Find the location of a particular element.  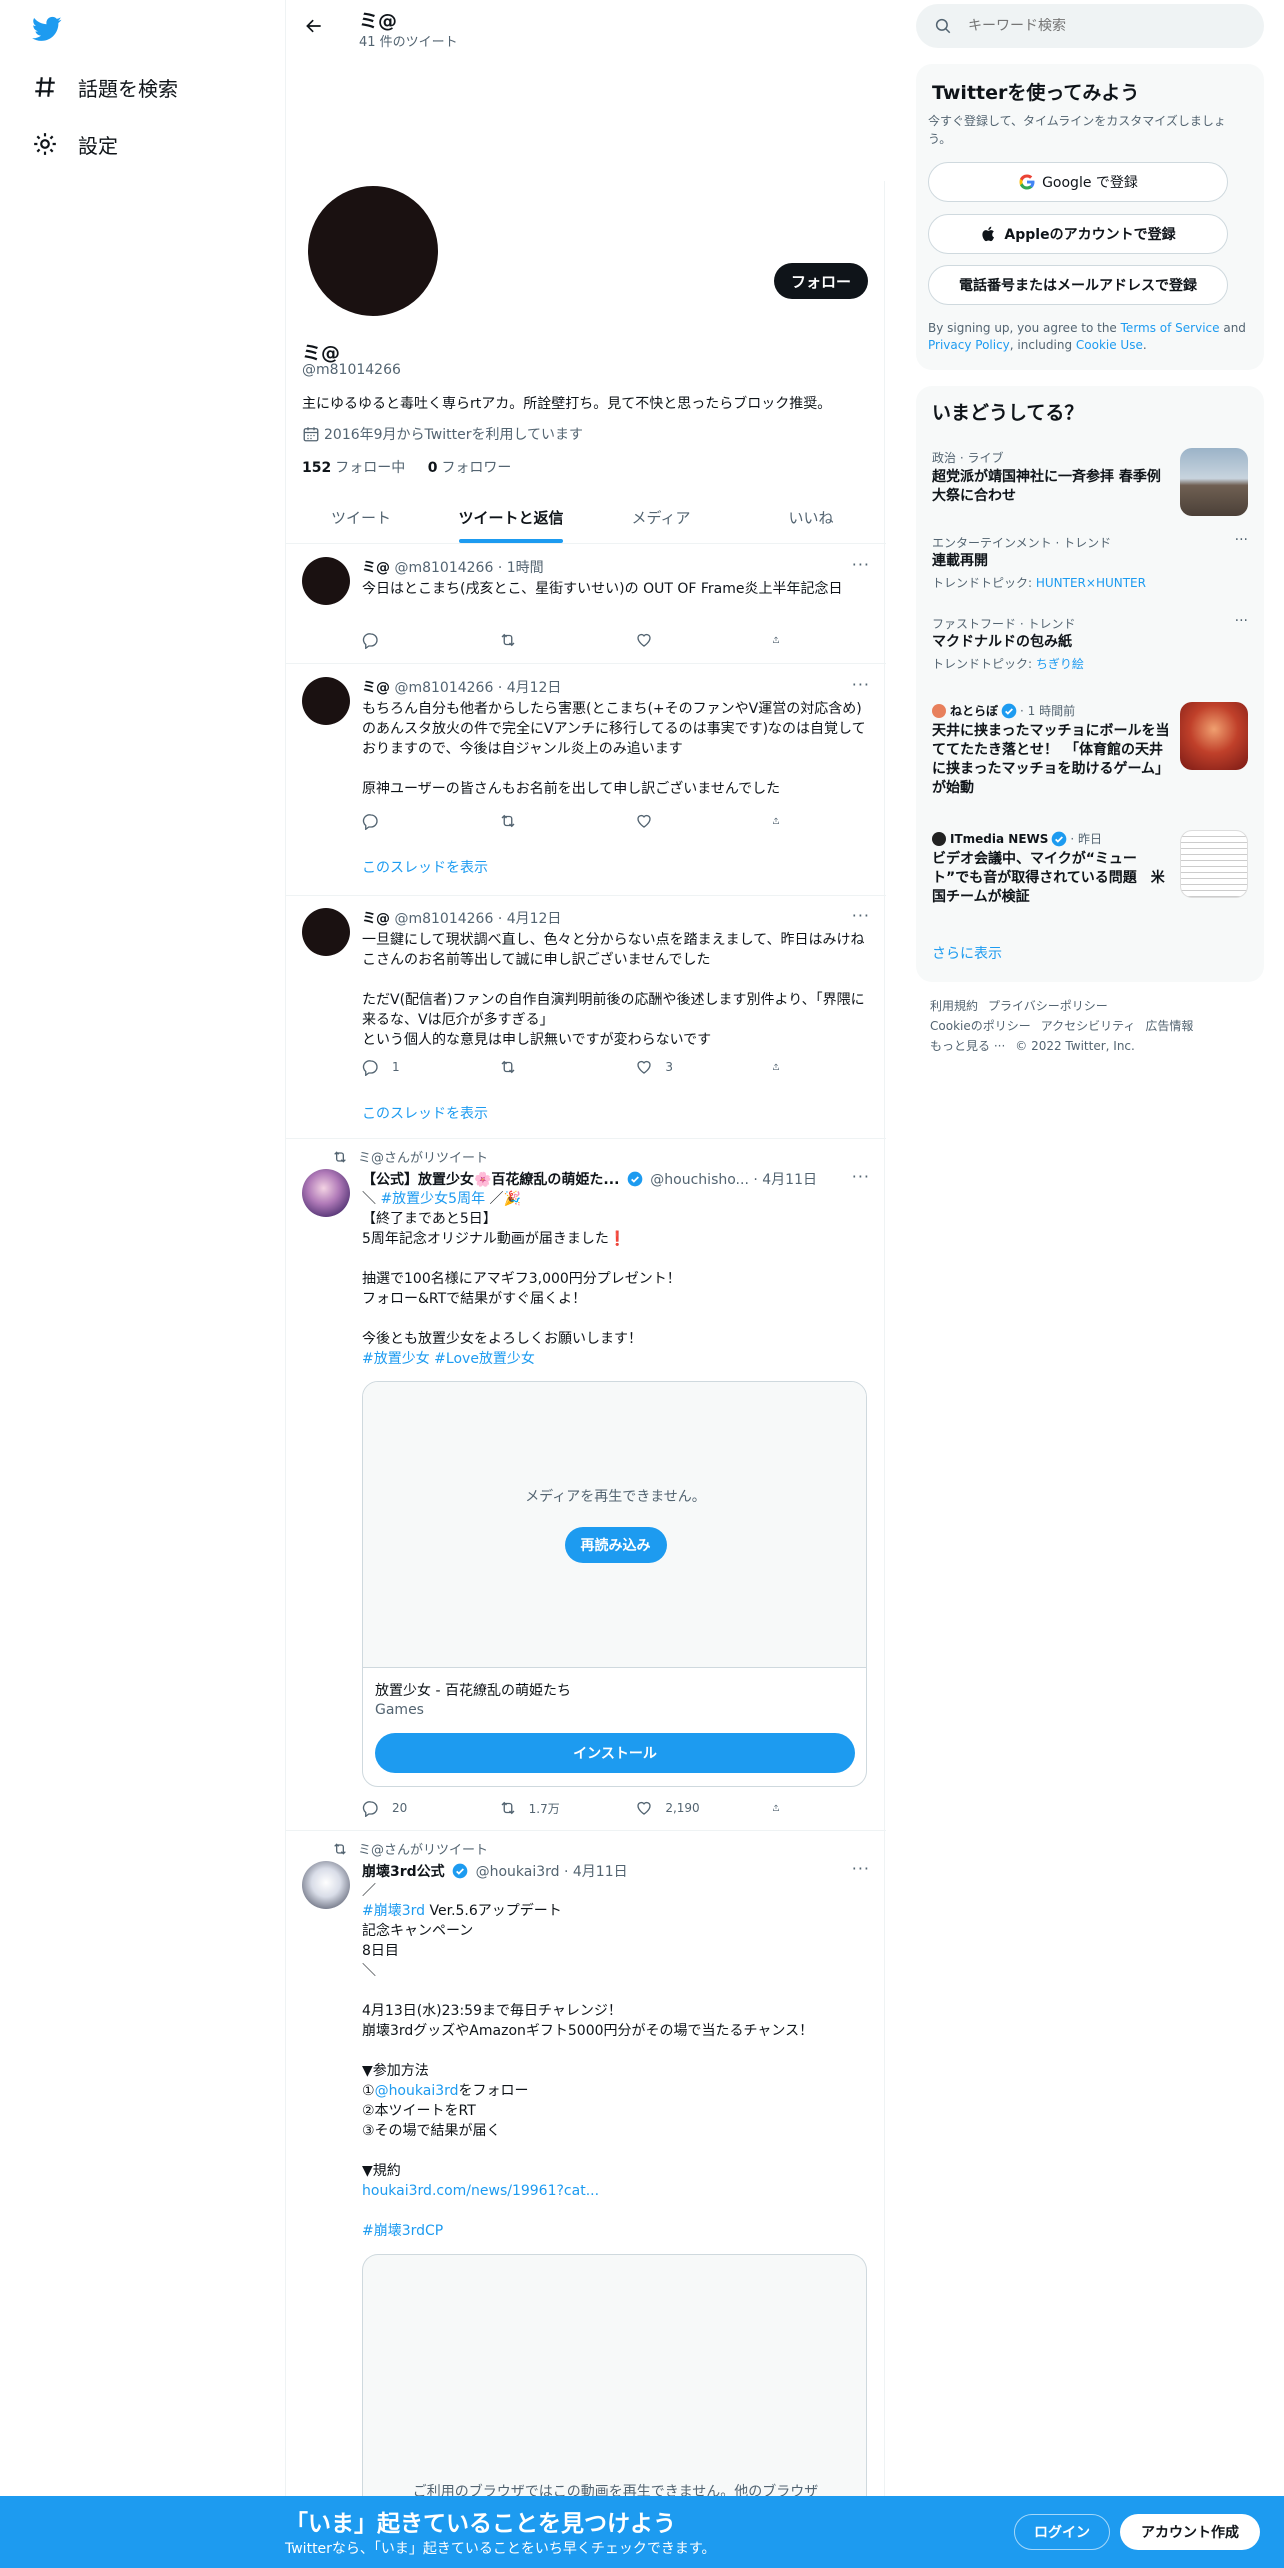

google-signup-button: Google で登録 is located at coordinates (1078, 182).